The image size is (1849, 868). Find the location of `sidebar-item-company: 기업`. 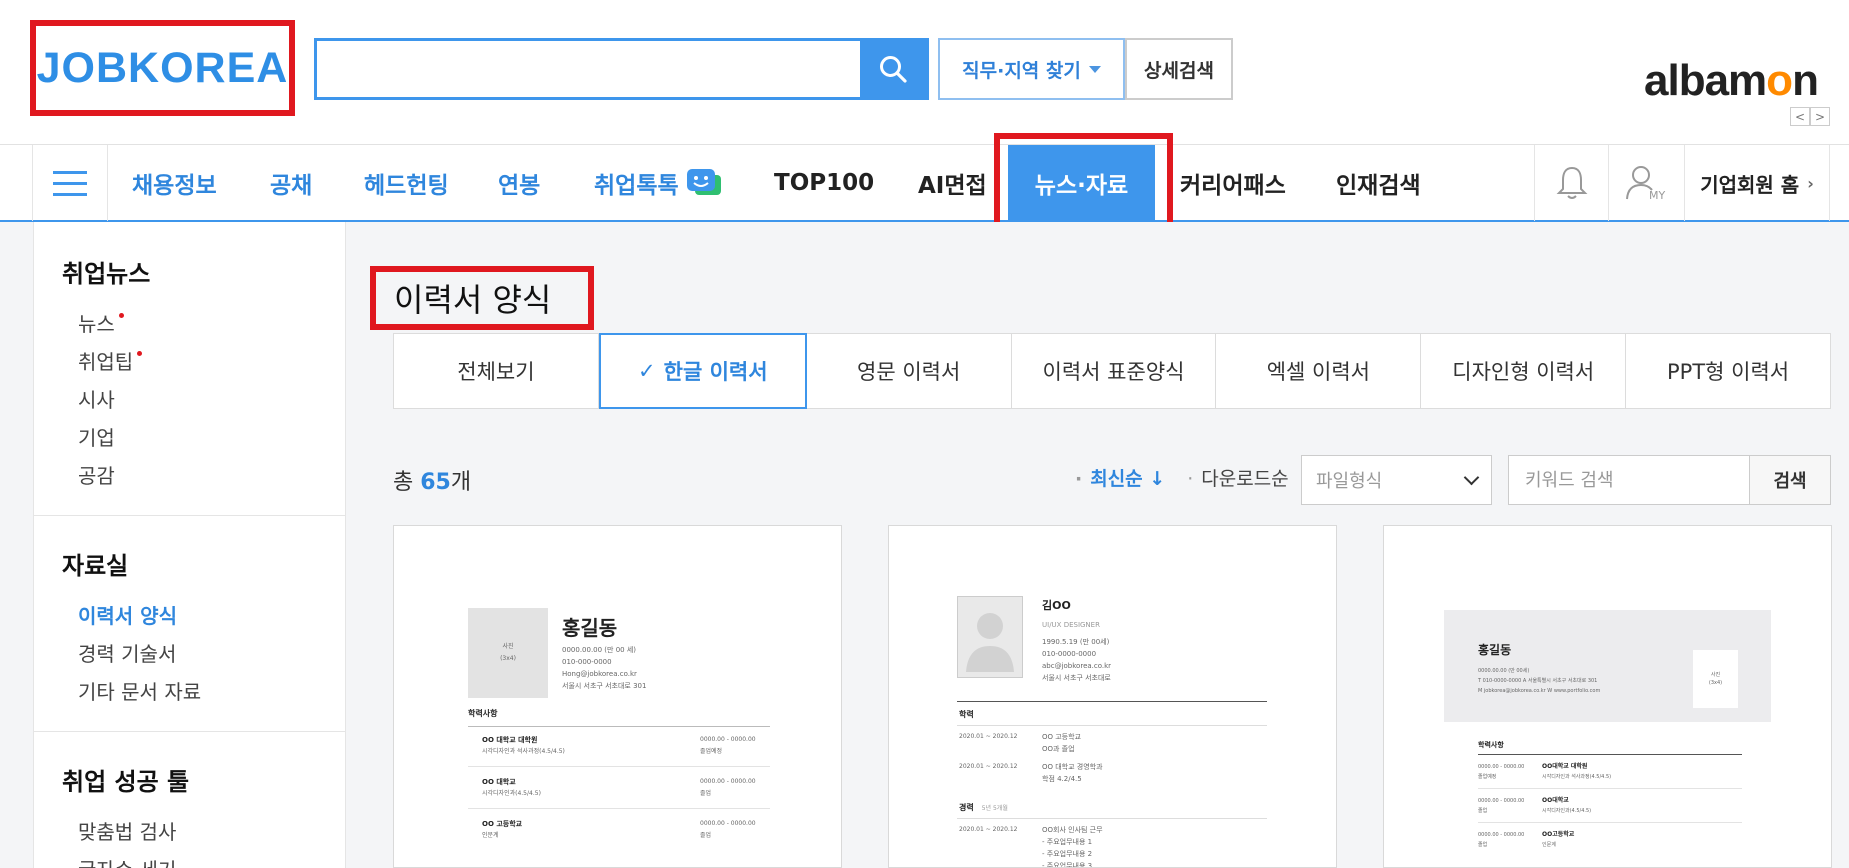

sidebar-item-company: 기업 is located at coordinates (189, 436).